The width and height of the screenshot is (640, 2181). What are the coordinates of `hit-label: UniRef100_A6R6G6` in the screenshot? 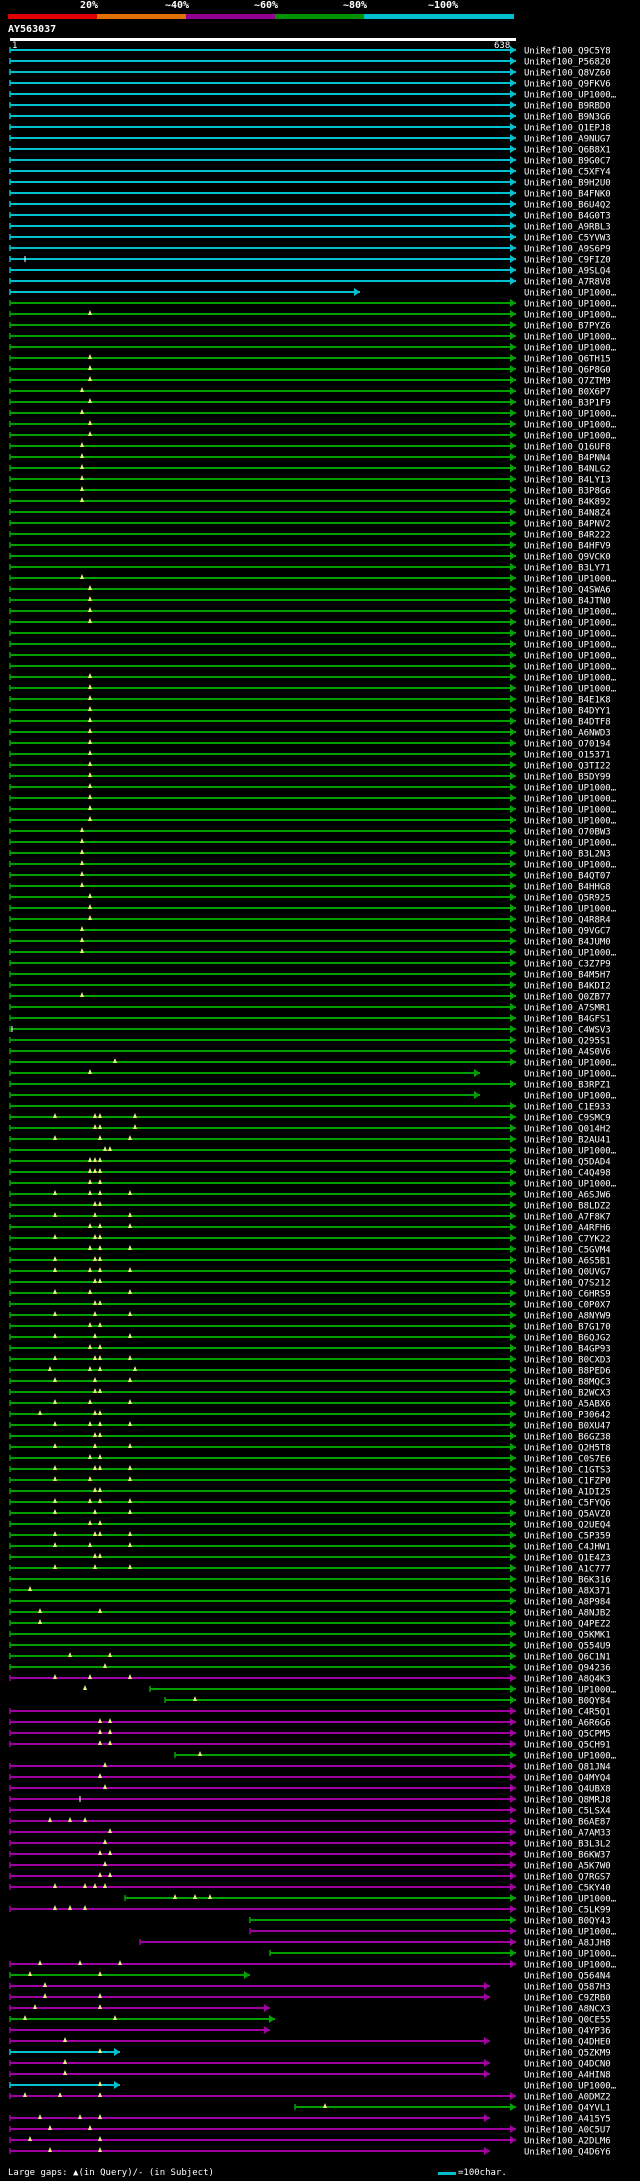 It's located at (567, 1724).